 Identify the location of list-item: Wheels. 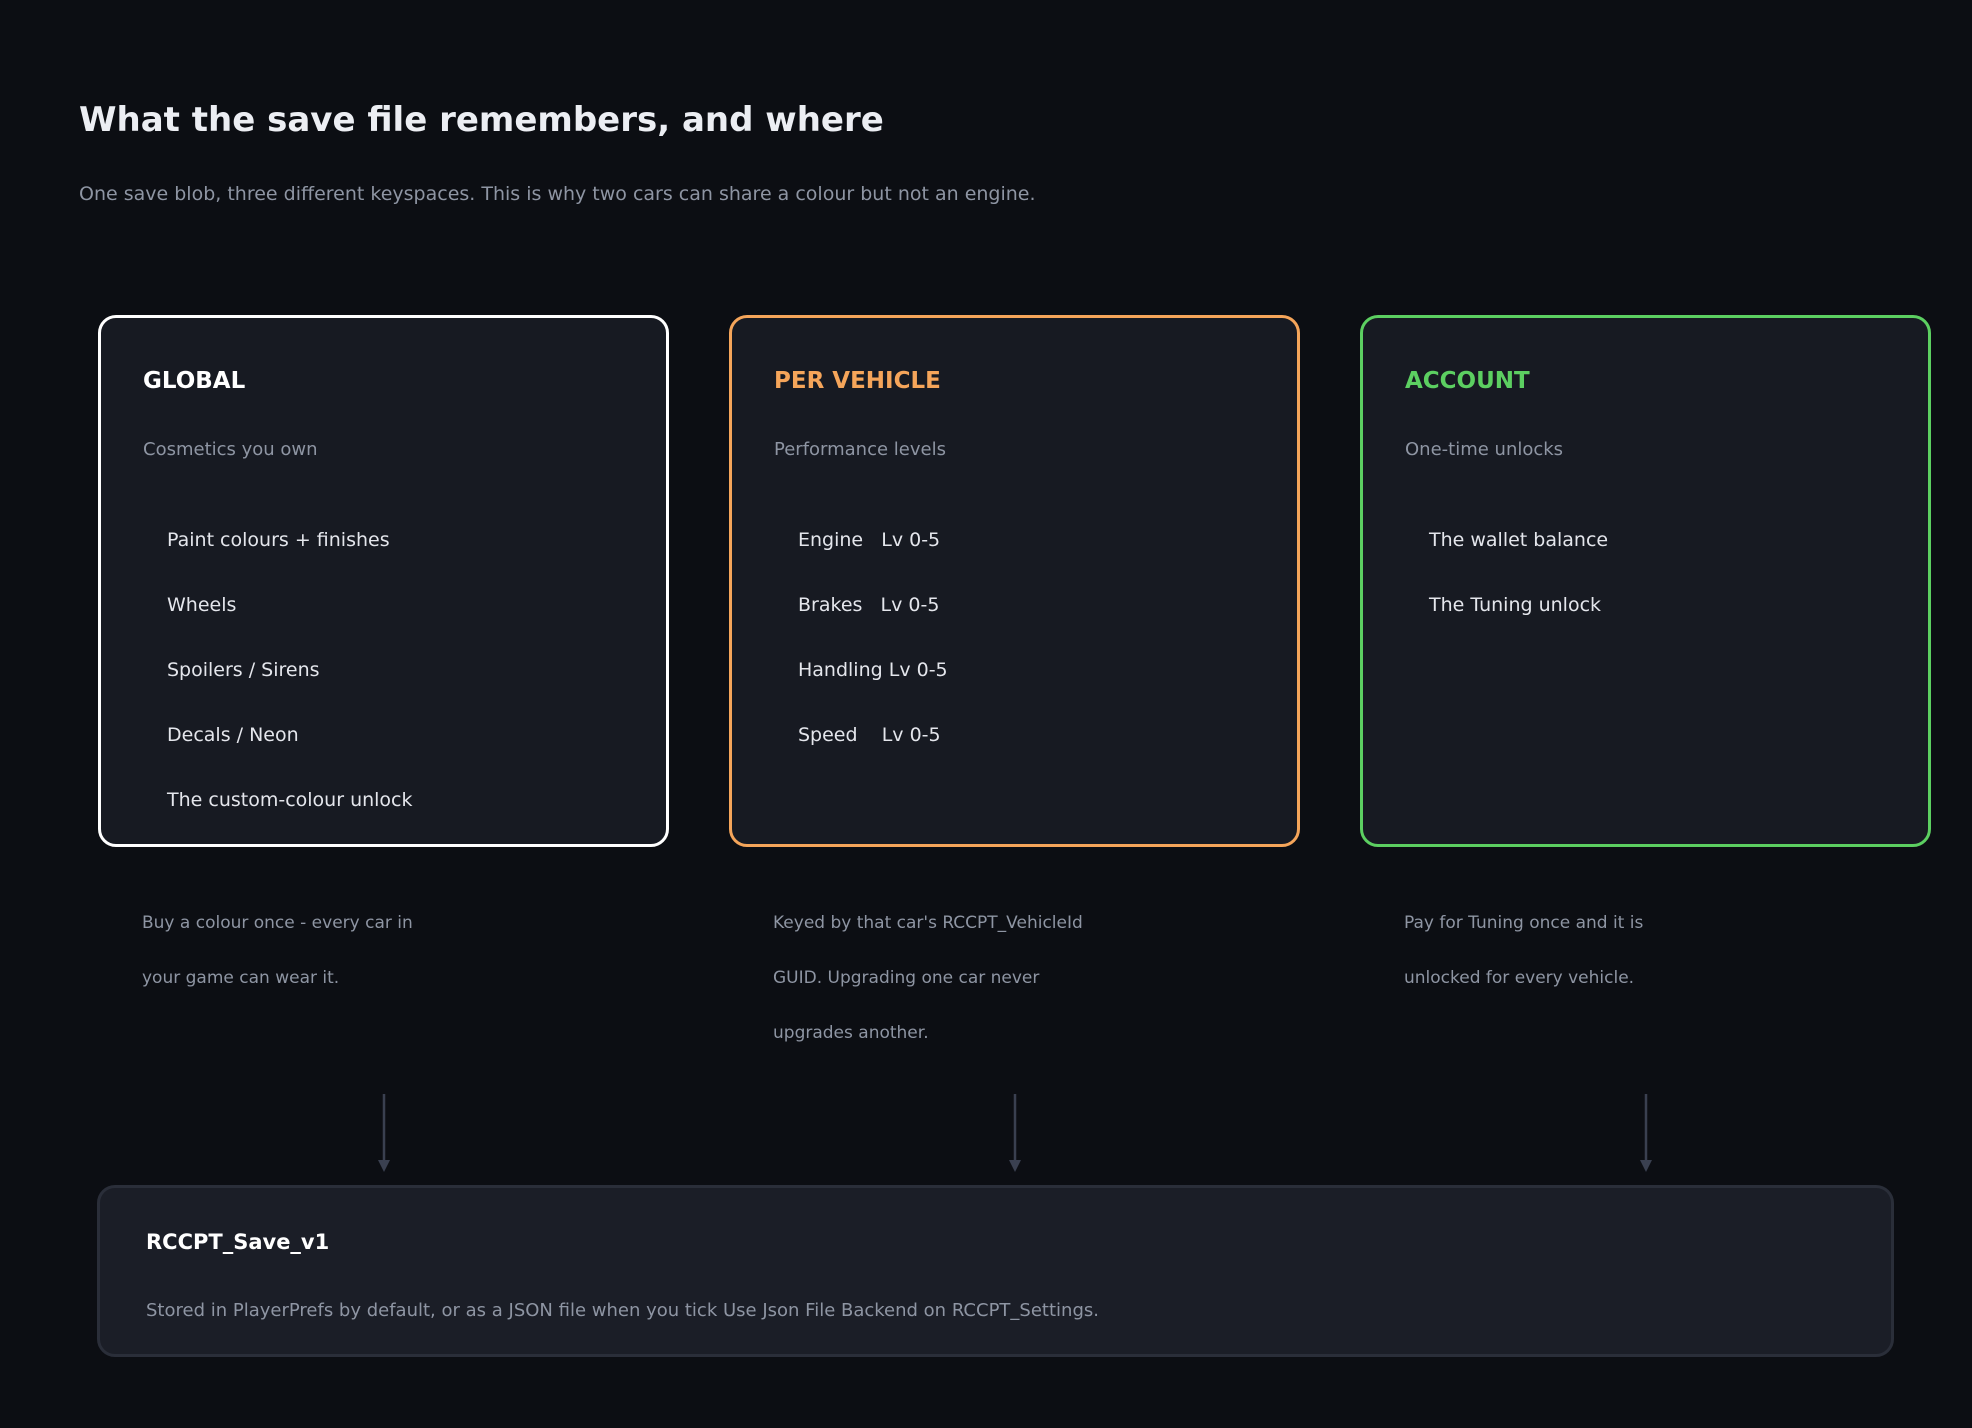
(202, 605).